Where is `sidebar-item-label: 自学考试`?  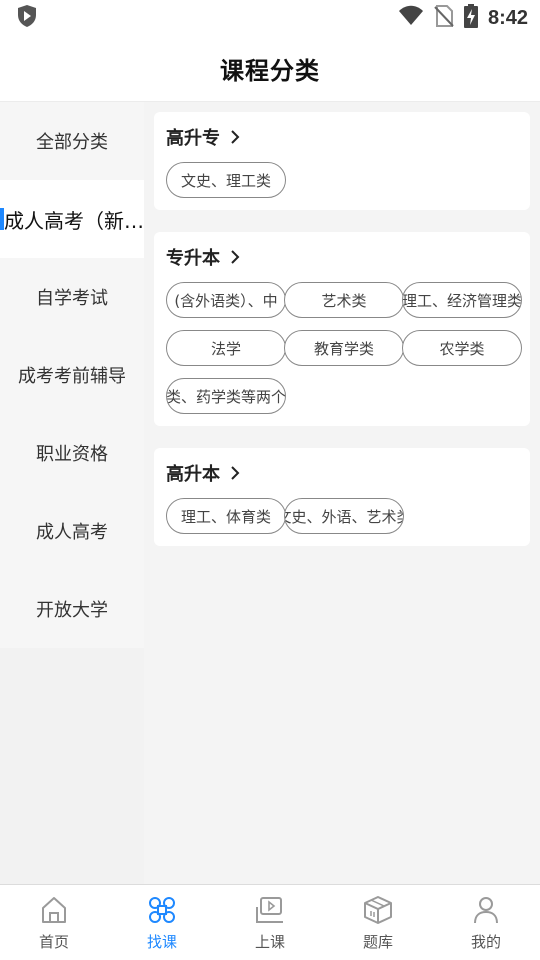
sidebar-item-label: 自学考试 is located at coordinates (72, 298).